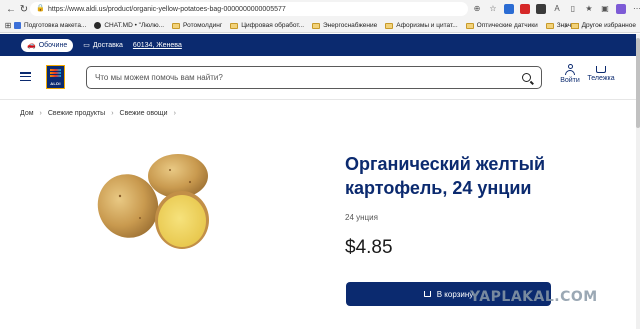 The height and width of the screenshot is (329, 640). I want to click on lock-icon: 🔒, so click(40, 8).